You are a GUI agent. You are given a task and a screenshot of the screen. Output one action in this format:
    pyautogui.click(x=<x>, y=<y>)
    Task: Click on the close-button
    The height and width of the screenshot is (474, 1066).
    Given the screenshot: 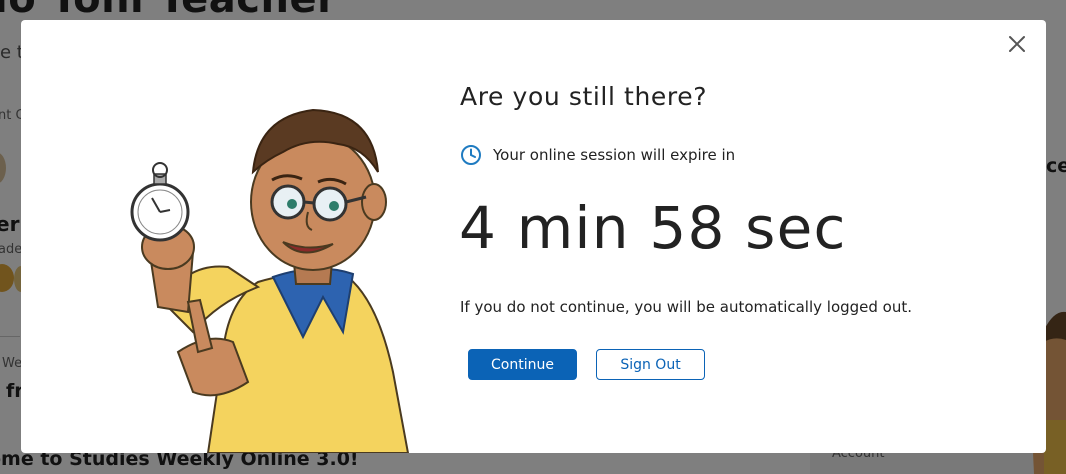 What is the action you would take?
    pyautogui.click(x=1017, y=44)
    